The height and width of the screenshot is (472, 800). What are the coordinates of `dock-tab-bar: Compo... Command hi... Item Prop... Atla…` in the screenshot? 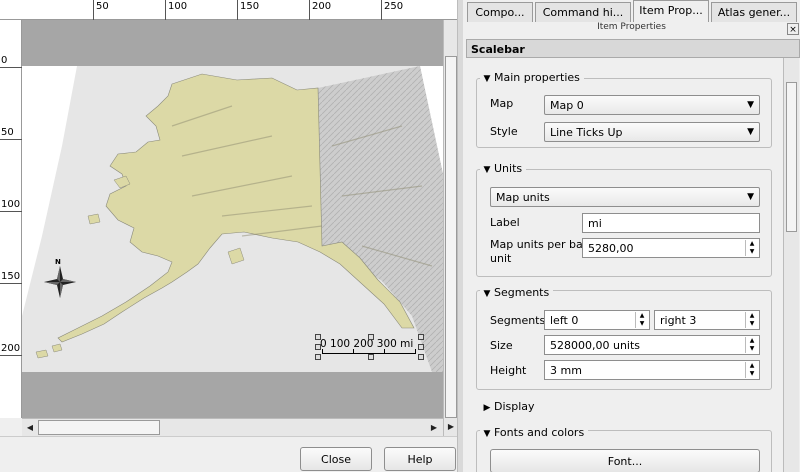 It's located at (631, 11).